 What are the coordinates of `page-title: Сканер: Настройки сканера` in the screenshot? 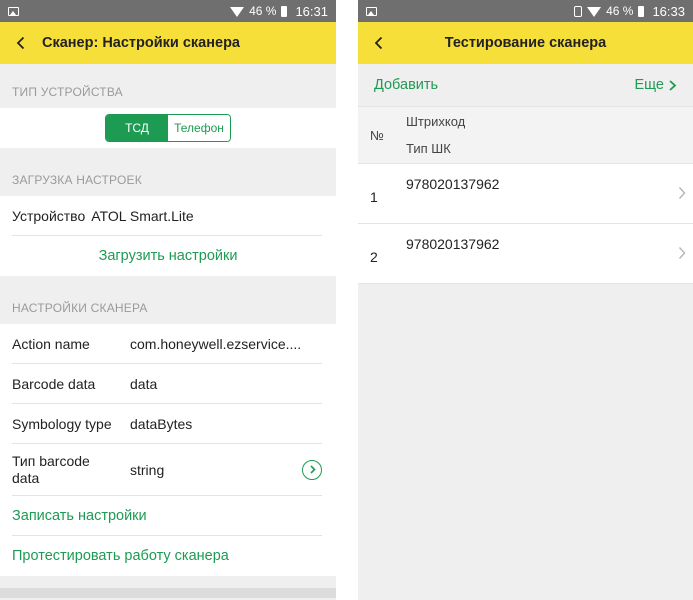 It's located at (141, 43).